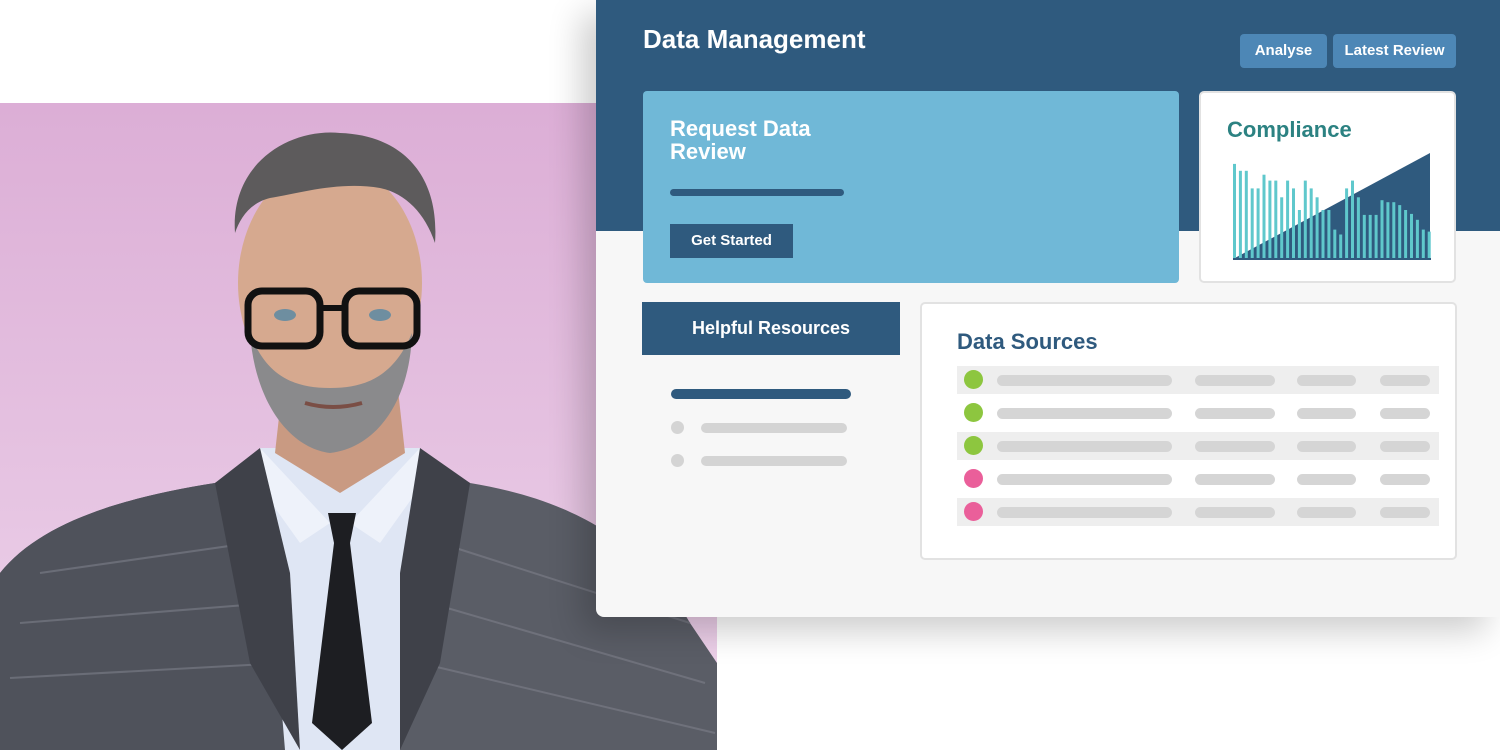 The image size is (1500, 750). I want to click on data-sources-card: Data Sources, so click(1188, 431).